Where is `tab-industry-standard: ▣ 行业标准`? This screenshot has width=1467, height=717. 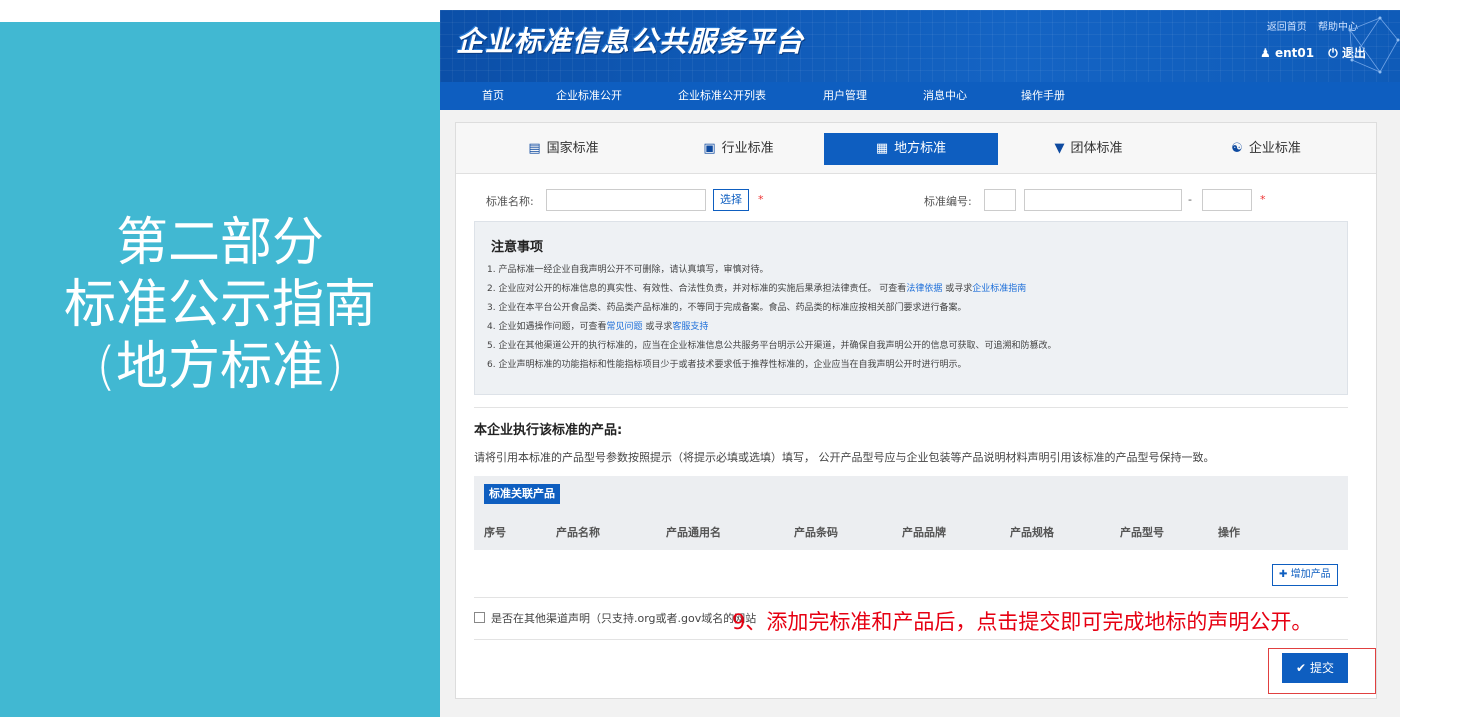
tab-industry-standard: ▣ 行业标准 is located at coordinates (738, 149).